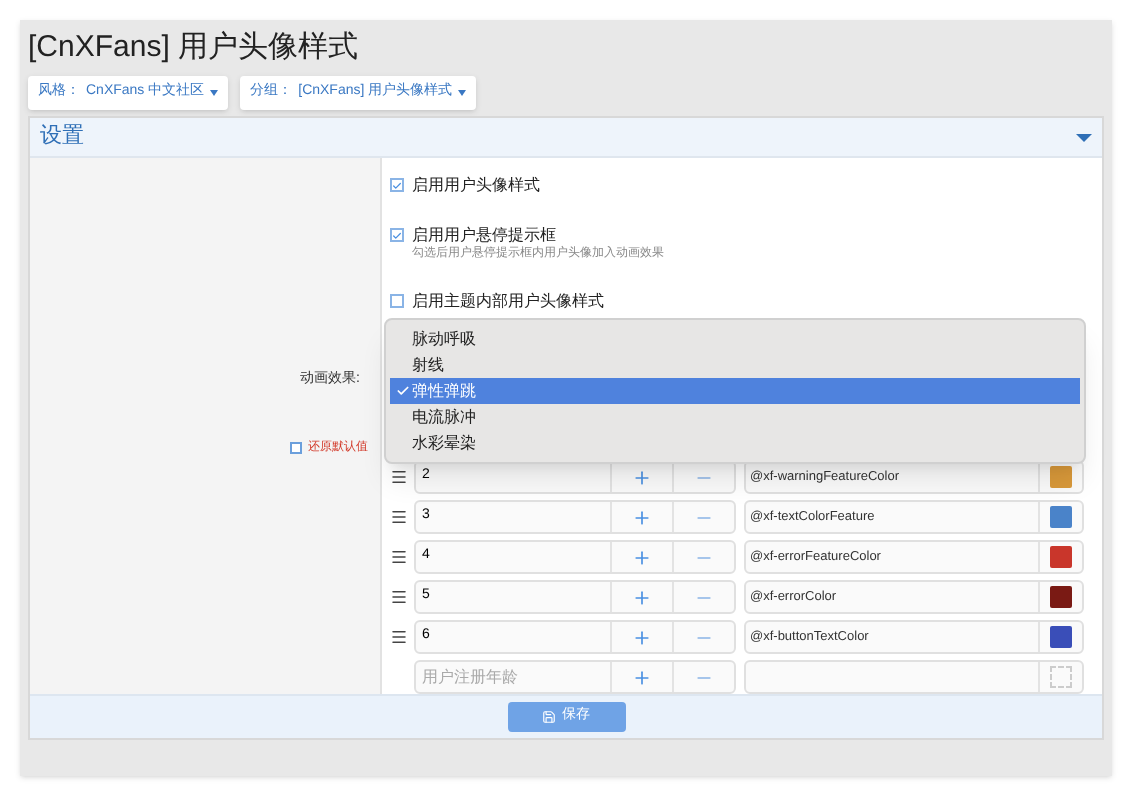 This screenshot has height=800, width=1132. I want to click on new-value-input: 用户注册年龄, so click(513, 677).